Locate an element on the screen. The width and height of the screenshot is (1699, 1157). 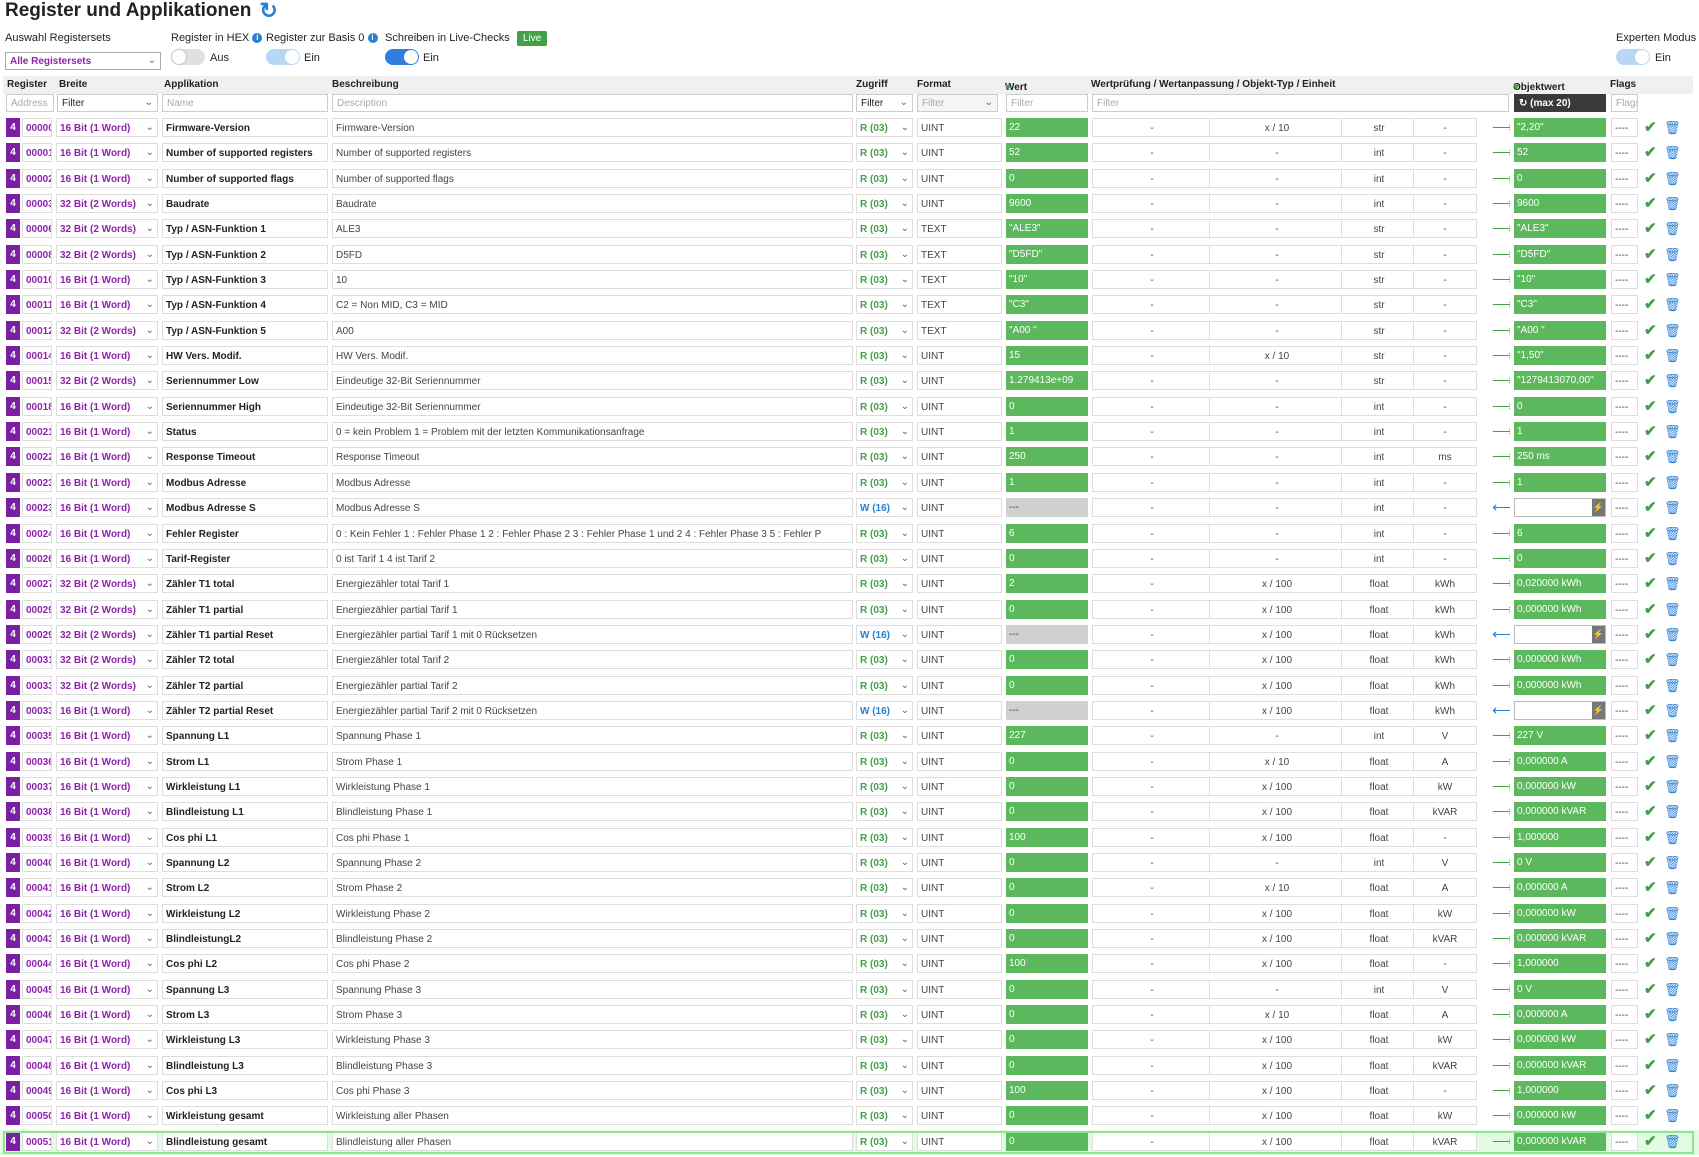
value-adjust-field: x / 100 is located at coordinates (1277, 685).